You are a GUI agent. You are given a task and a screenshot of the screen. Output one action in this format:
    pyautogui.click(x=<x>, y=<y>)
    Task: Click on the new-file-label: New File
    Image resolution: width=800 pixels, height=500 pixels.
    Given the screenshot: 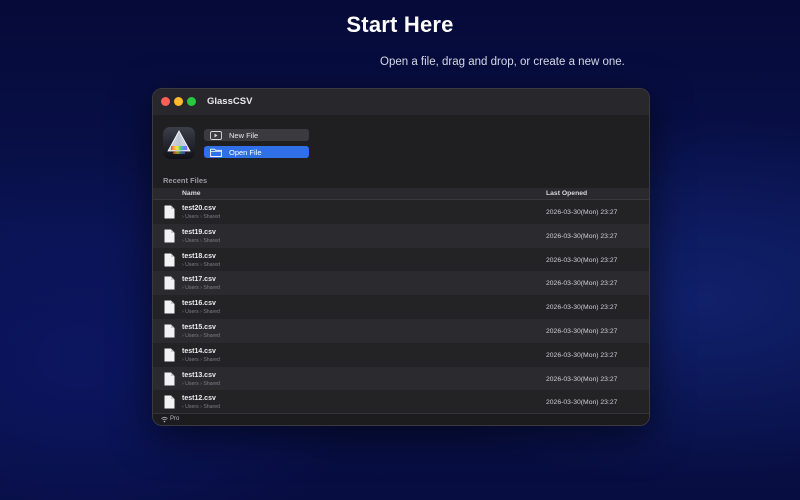 What is the action you would take?
    pyautogui.click(x=244, y=135)
    